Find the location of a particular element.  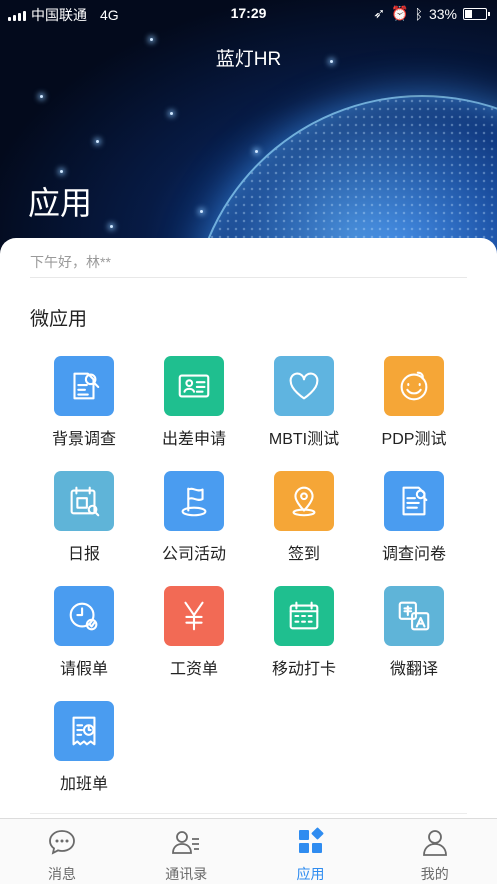

app-label: 加班单 is located at coordinates (83, 784).